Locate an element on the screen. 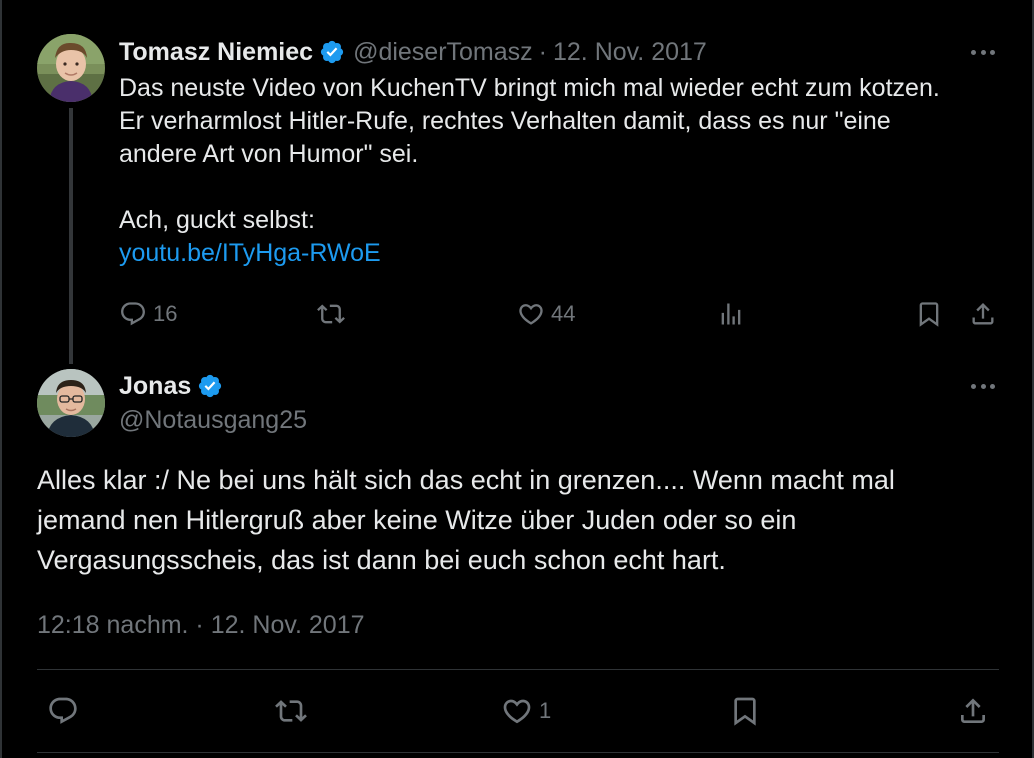 This screenshot has height=758, width=1034. reply-button is located at coordinates (63, 711).